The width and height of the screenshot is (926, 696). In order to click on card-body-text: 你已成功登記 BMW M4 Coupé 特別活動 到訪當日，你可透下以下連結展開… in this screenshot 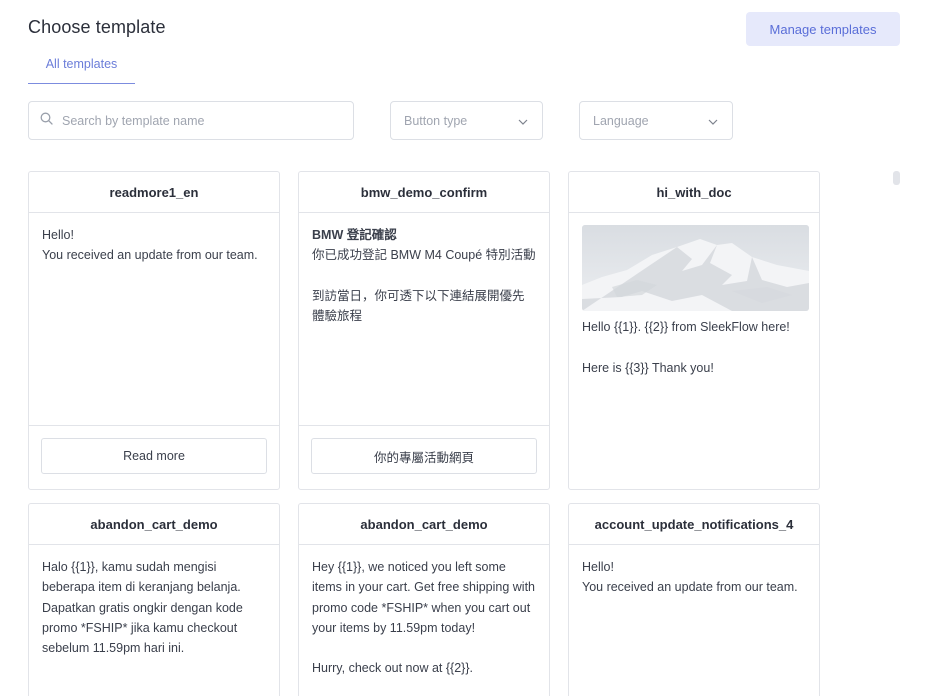, I will do `click(424, 286)`.